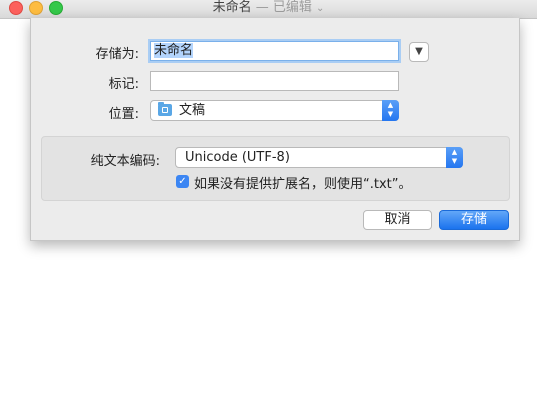  Describe the element at coordinates (274, 51) in the screenshot. I see `save-as-field: 未命名` at that location.